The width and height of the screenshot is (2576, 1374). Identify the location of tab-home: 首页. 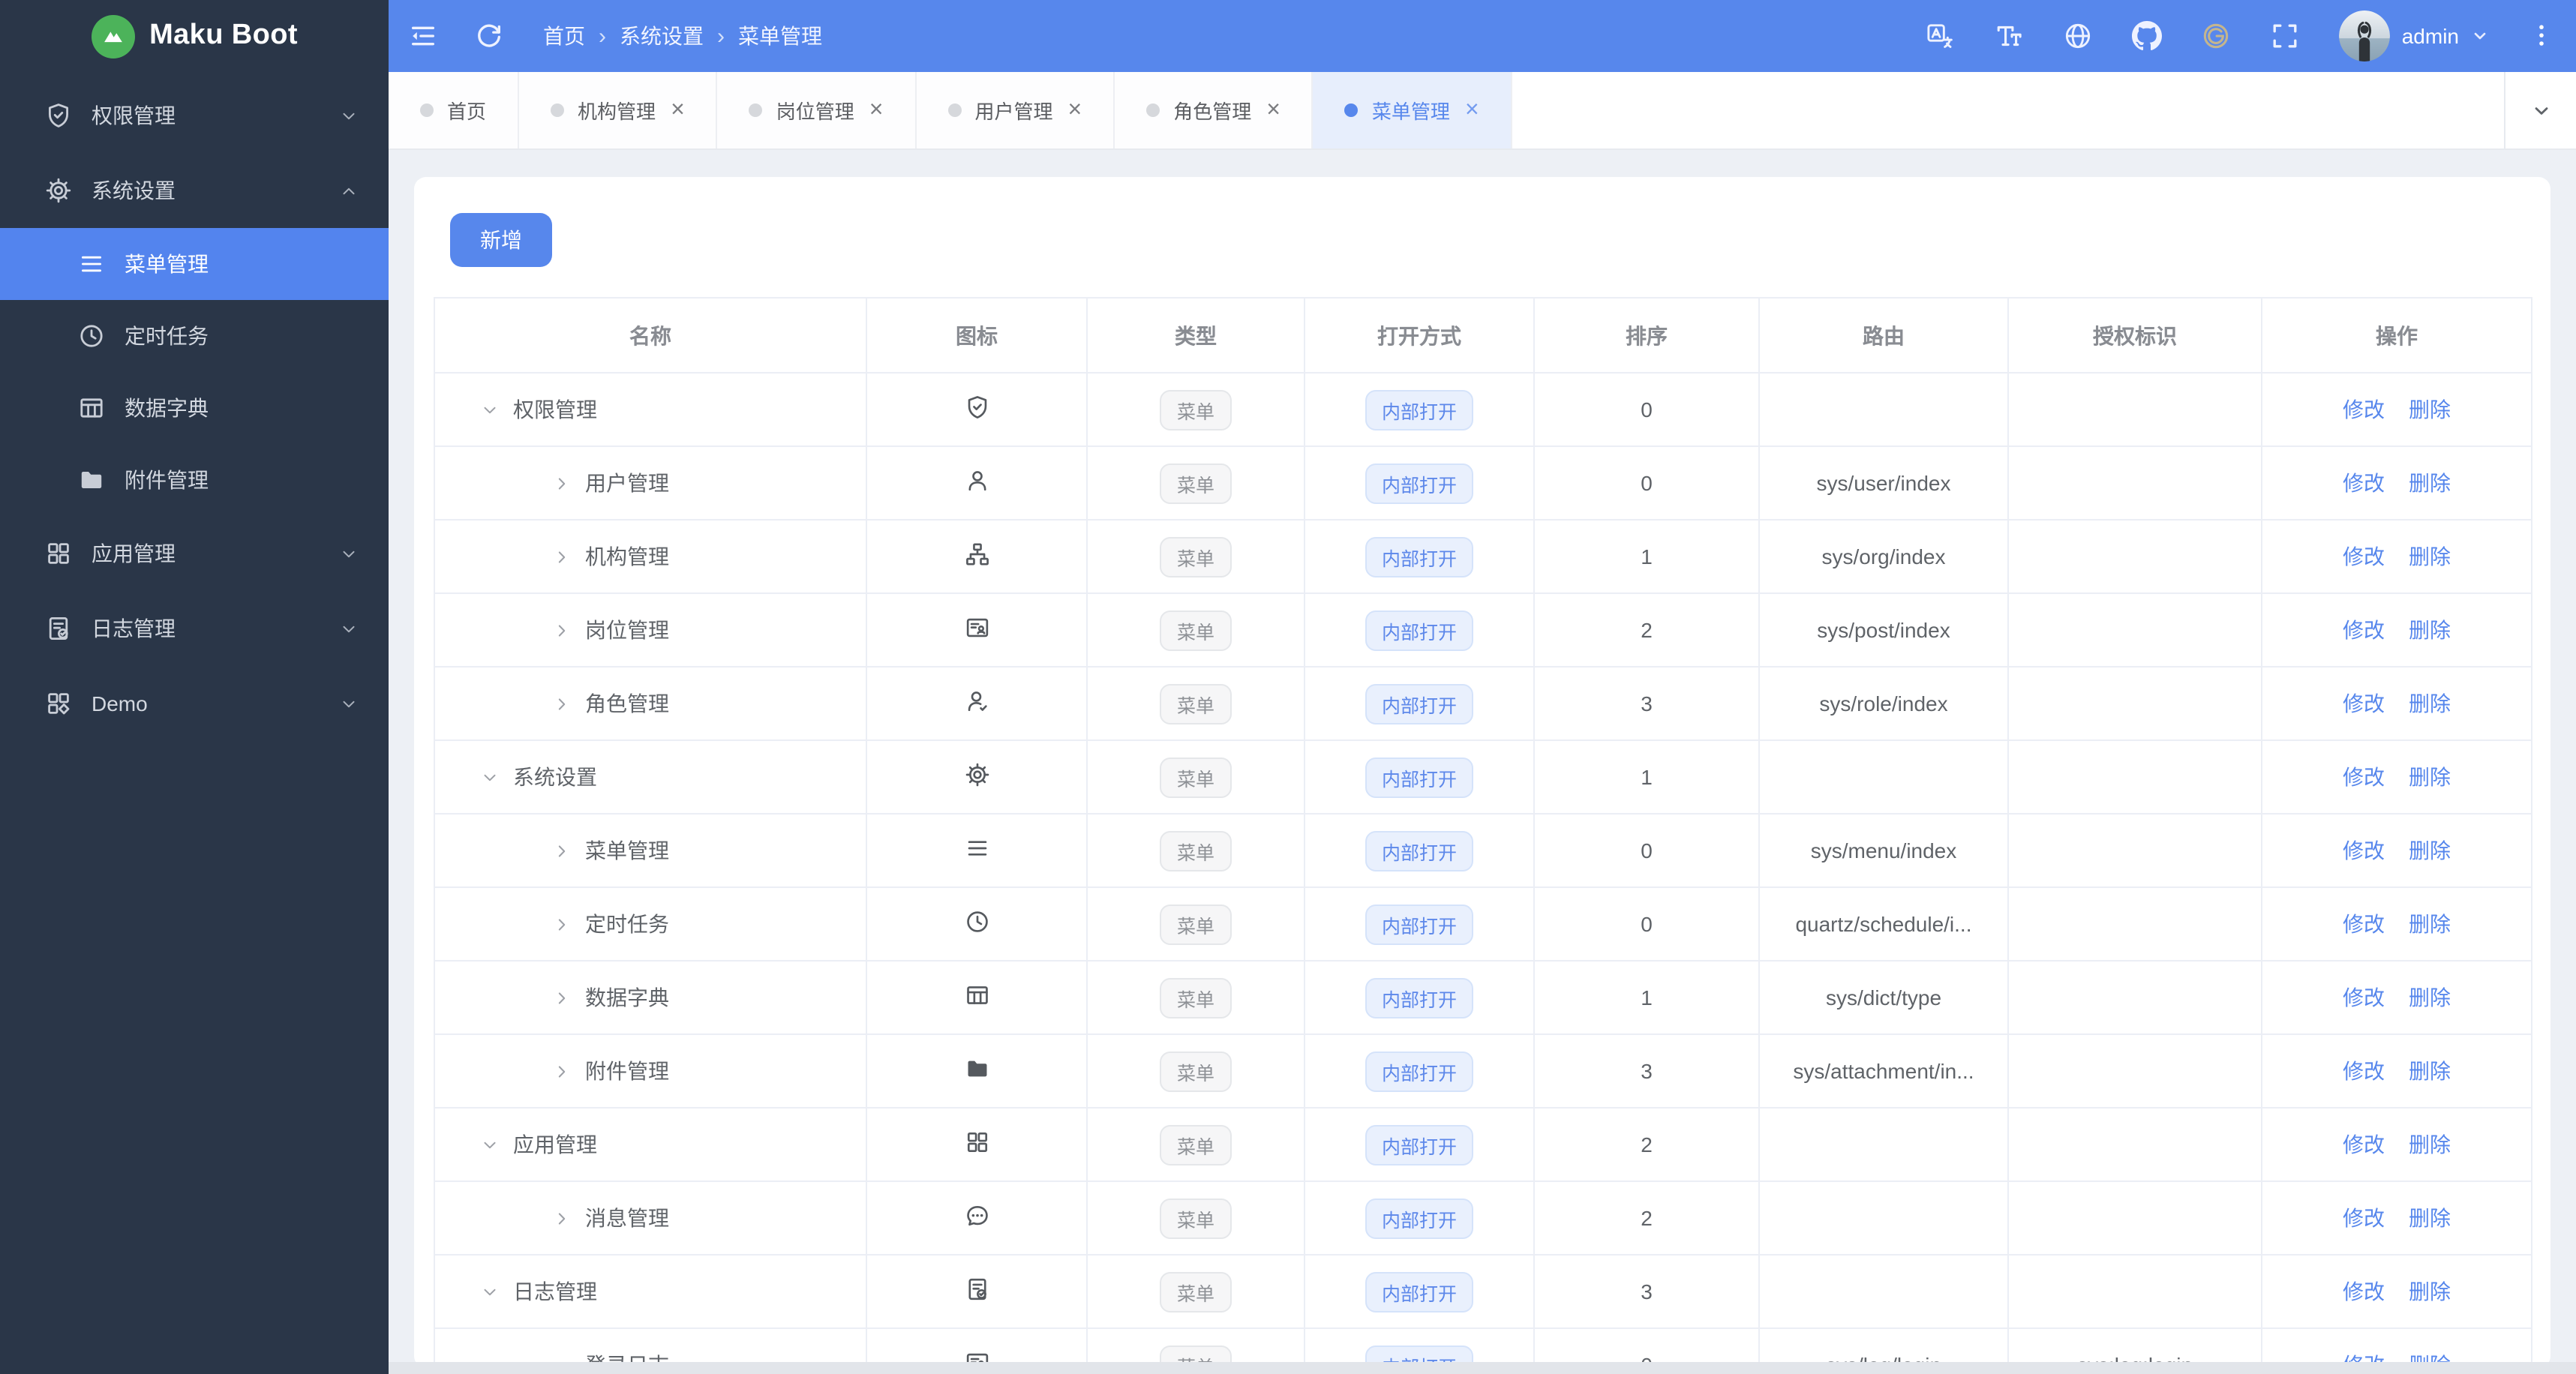
(454, 110).